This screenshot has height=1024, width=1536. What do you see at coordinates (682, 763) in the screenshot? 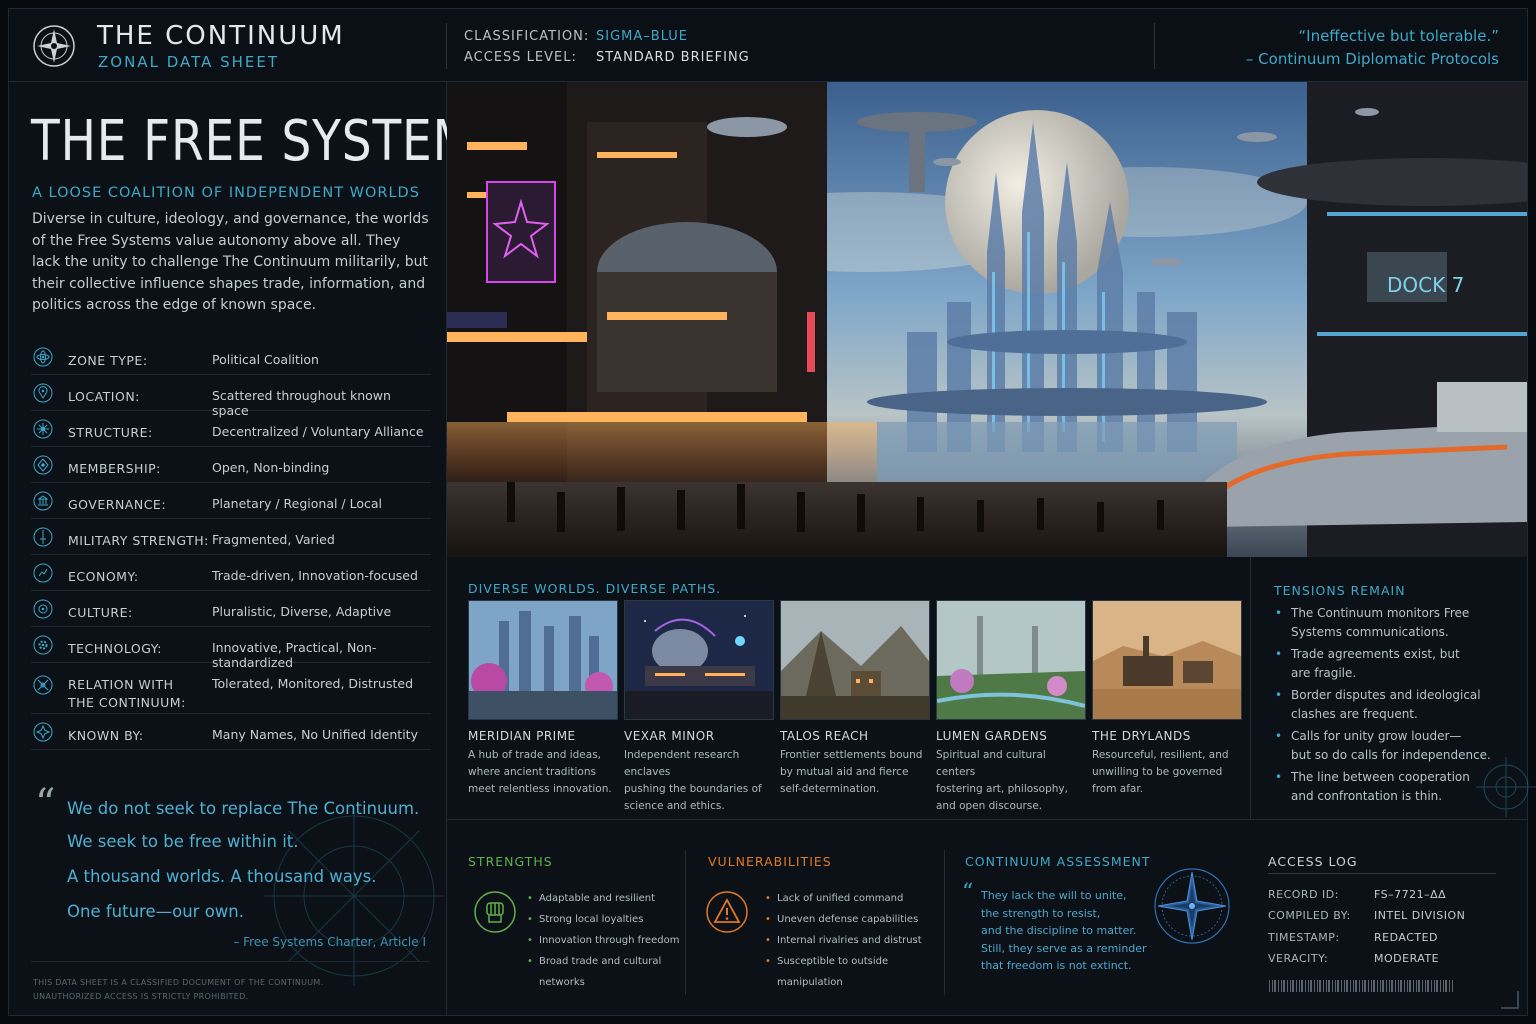
I see `world-description-line: Independent research enclaves` at bounding box center [682, 763].